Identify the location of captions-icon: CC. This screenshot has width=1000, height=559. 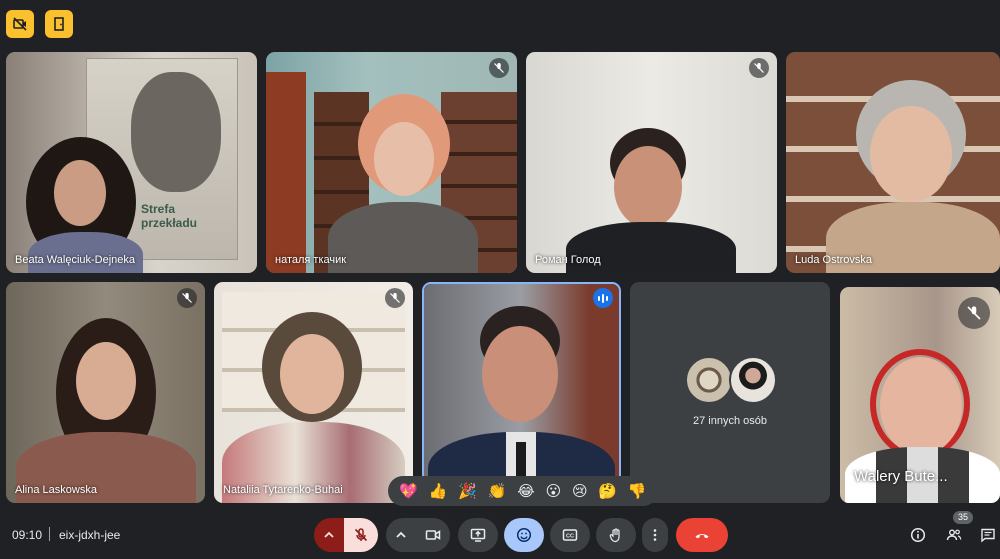
(570, 535).